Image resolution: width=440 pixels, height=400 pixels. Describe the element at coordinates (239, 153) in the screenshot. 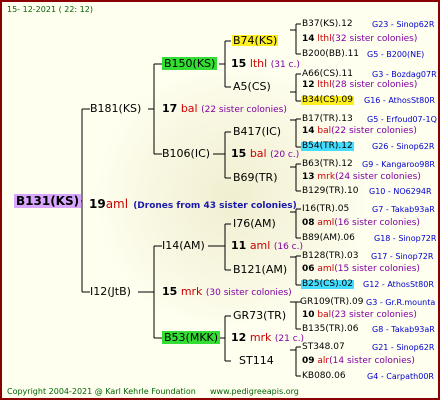

I see `sd-num: 15` at that location.